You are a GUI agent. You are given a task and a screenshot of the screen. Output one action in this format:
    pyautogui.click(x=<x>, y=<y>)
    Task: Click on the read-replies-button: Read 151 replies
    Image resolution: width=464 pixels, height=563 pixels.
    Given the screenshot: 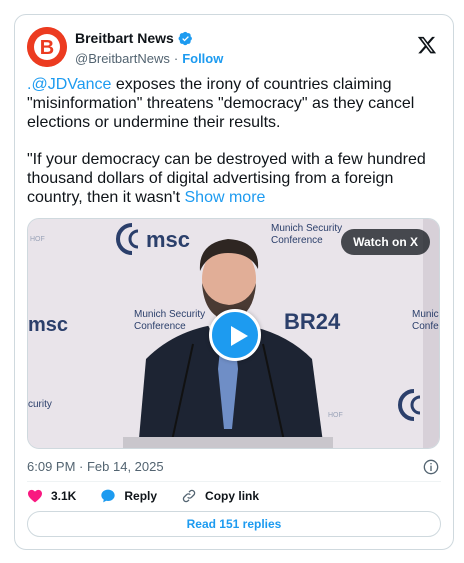 What is the action you would take?
    pyautogui.click(x=234, y=524)
    